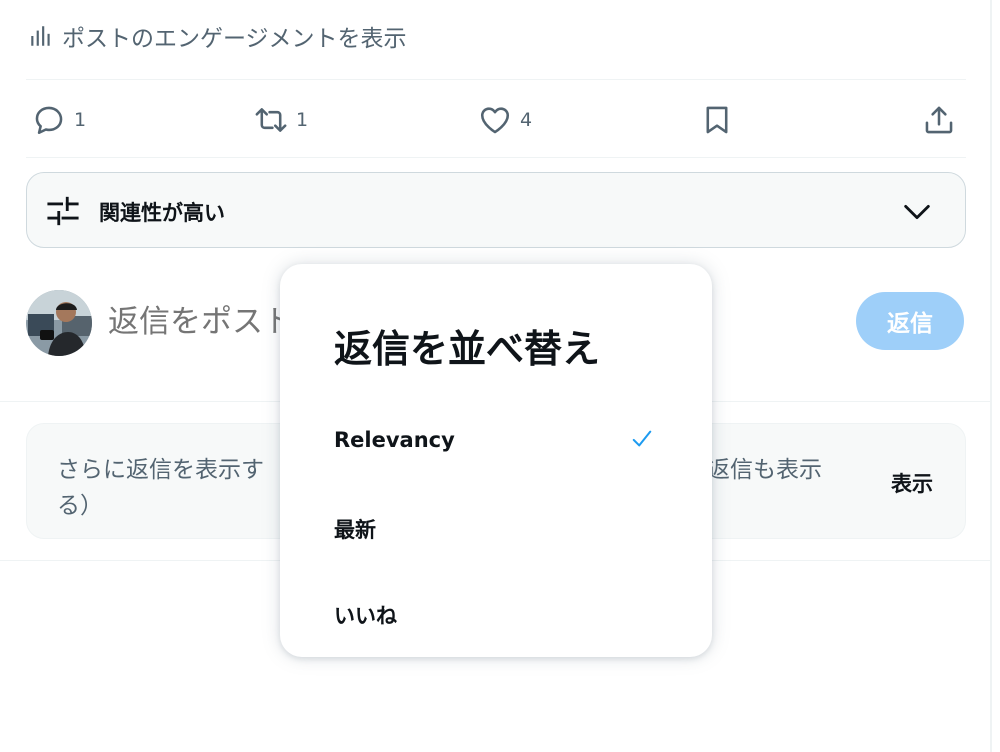 Image resolution: width=1000 pixels, height=752 pixels. Describe the element at coordinates (198, 322) in the screenshot. I see `reply-input` at that location.